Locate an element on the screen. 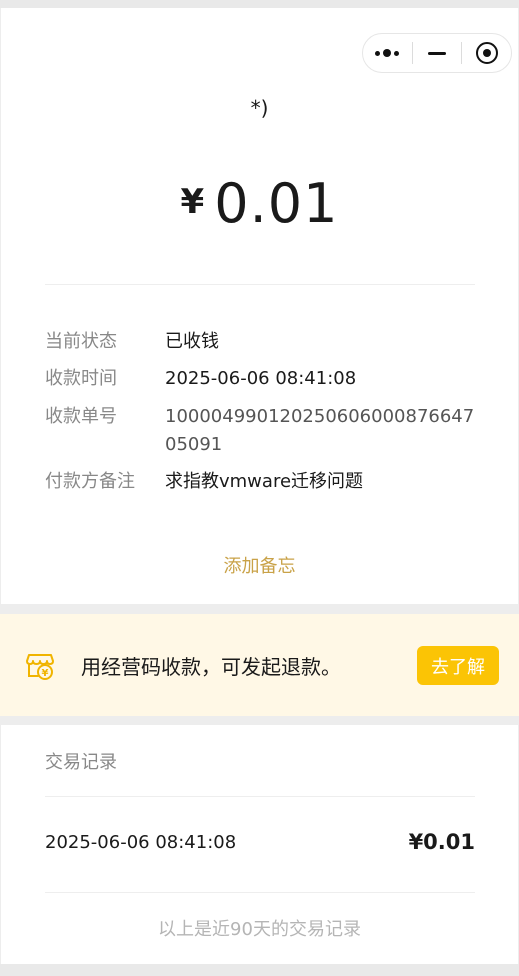  currency-symbol: ¥ is located at coordinates (192, 202).